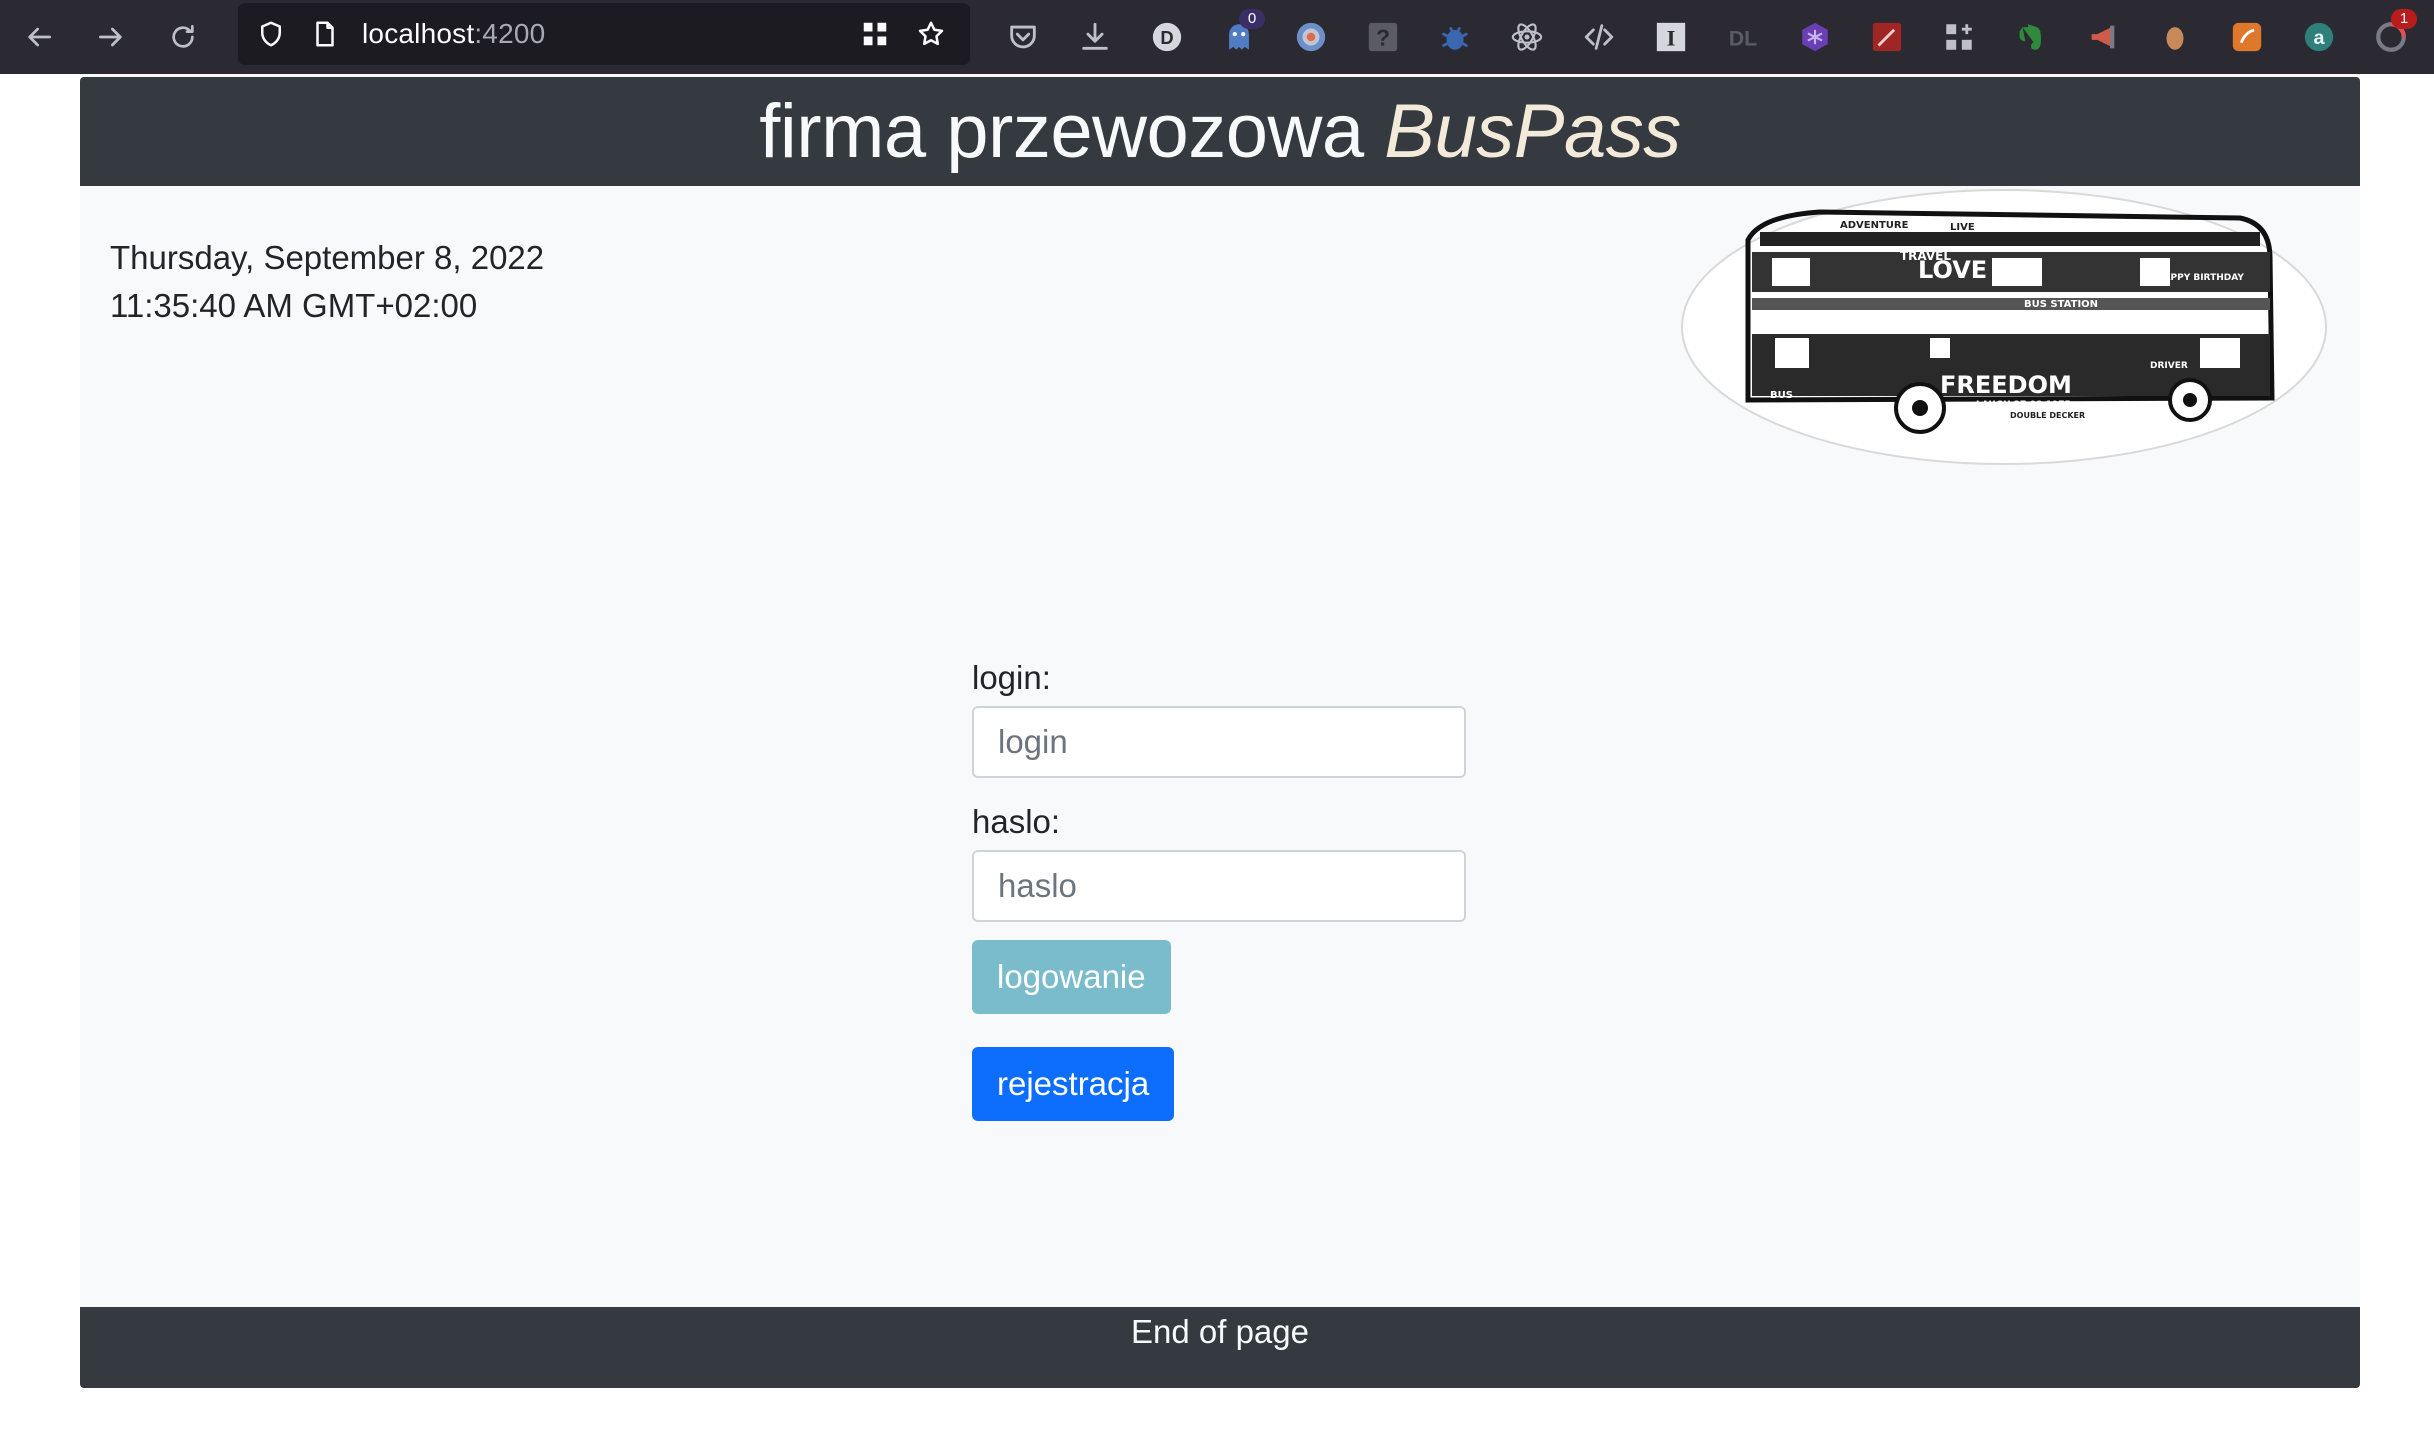 The height and width of the screenshot is (1444, 2434). I want to click on svg-text: DRIVER, so click(2169, 366).